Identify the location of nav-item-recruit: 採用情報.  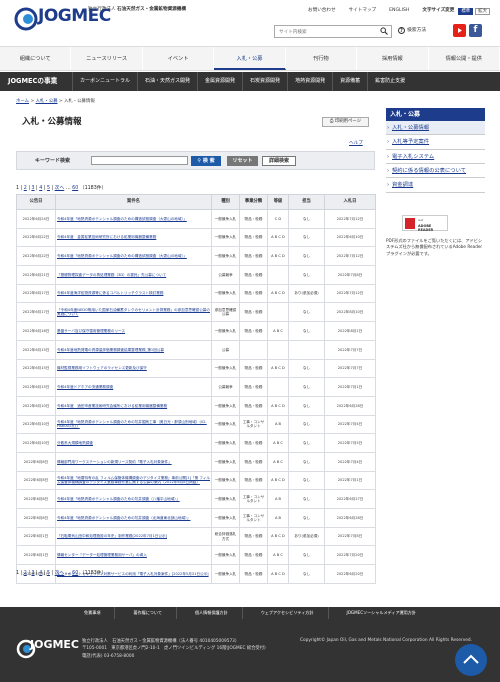
(393, 58).